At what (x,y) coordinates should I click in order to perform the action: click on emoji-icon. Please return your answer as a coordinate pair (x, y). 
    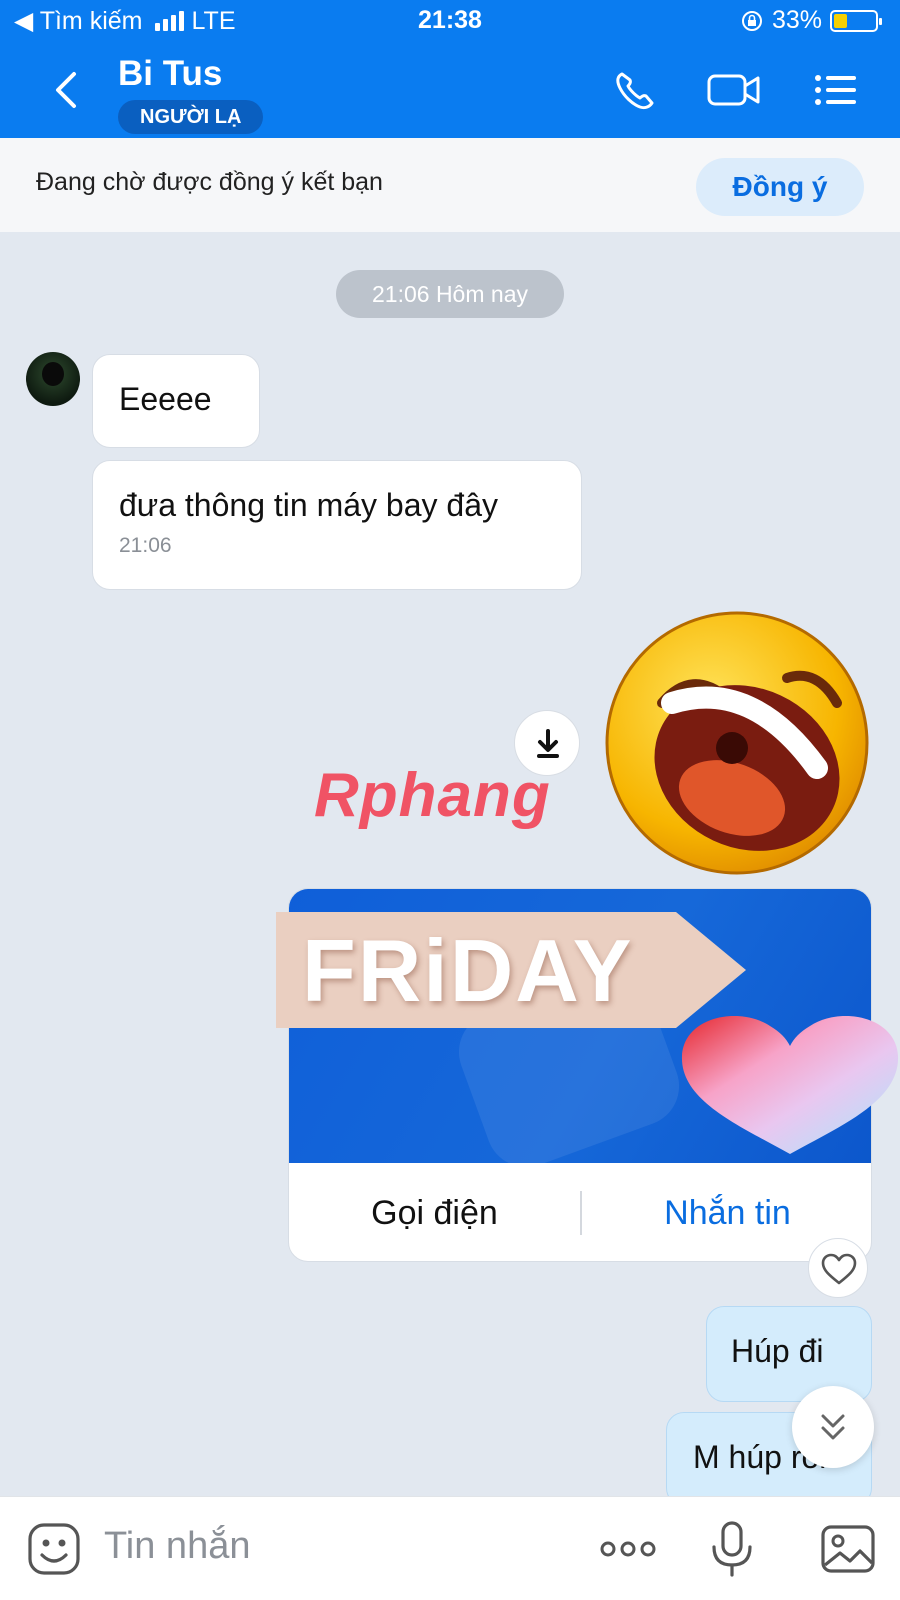
    Looking at the image, I should click on (54, 1549).